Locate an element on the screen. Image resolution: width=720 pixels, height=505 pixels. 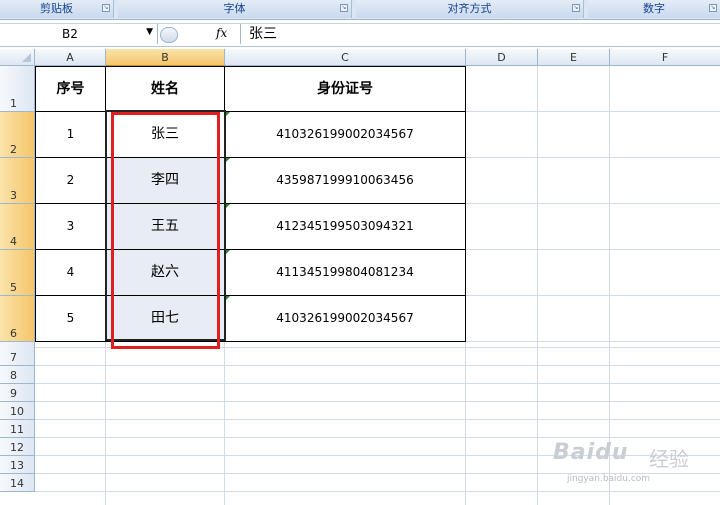
column-header-e: E is located at coordinates (574, 57).